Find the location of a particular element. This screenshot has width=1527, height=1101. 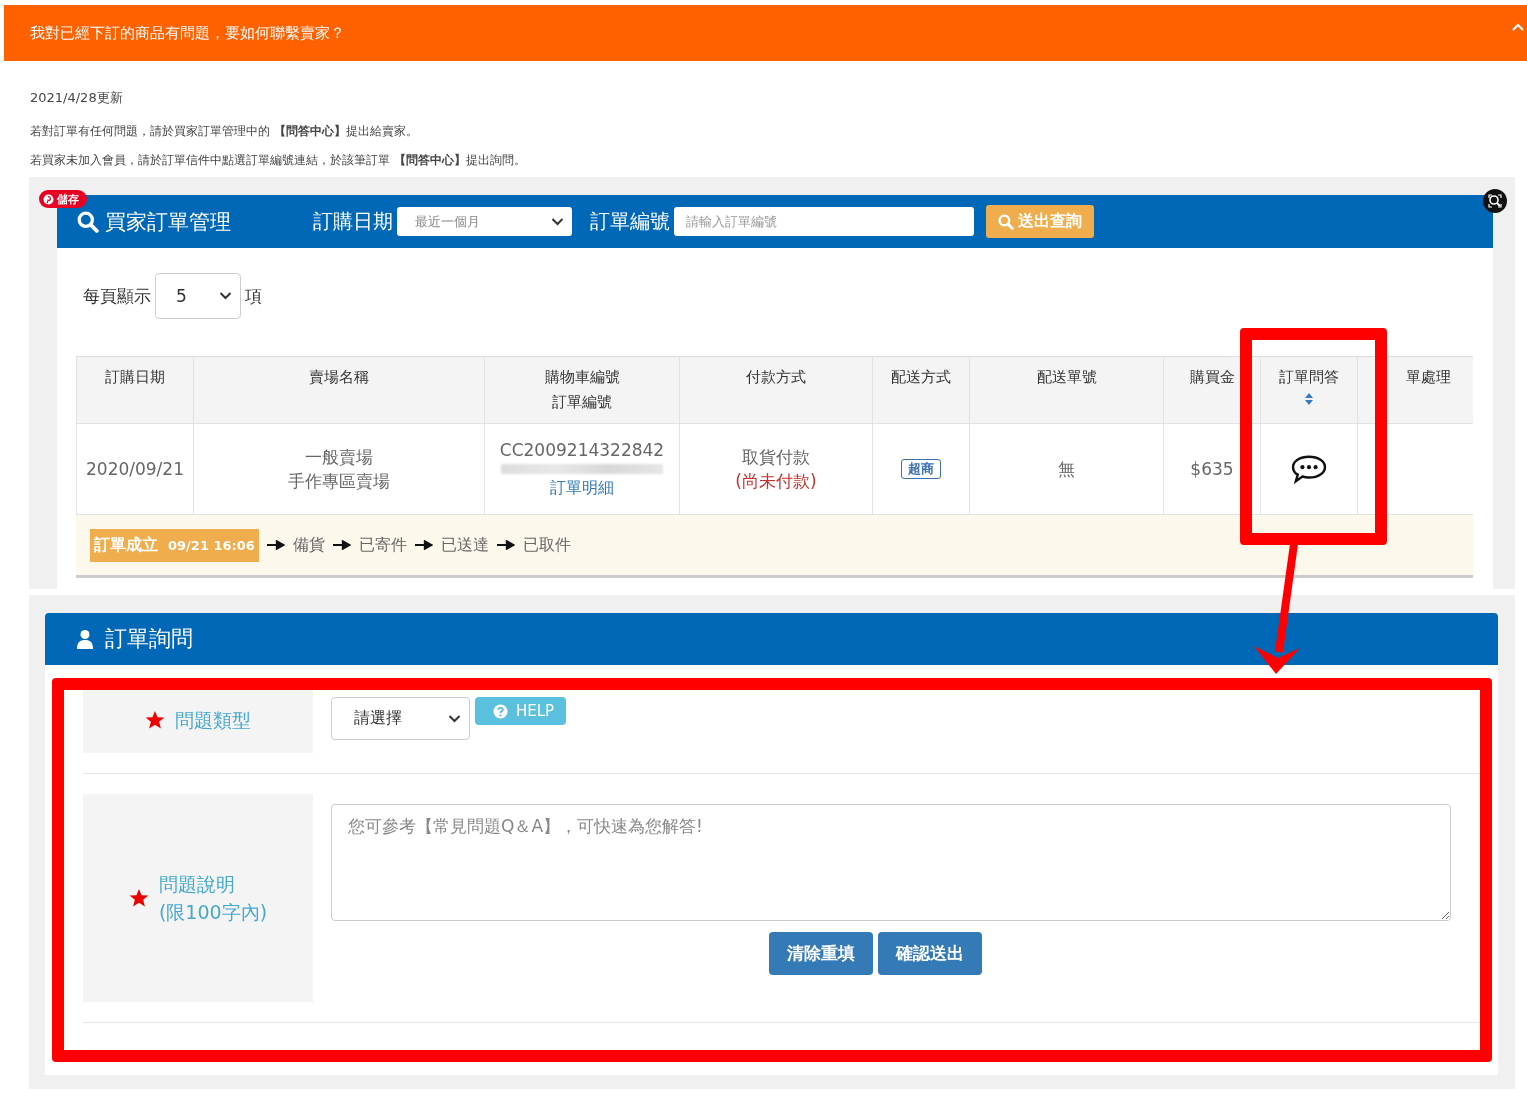

progress-step: 已寄件 is located at coordinates (382, 545).